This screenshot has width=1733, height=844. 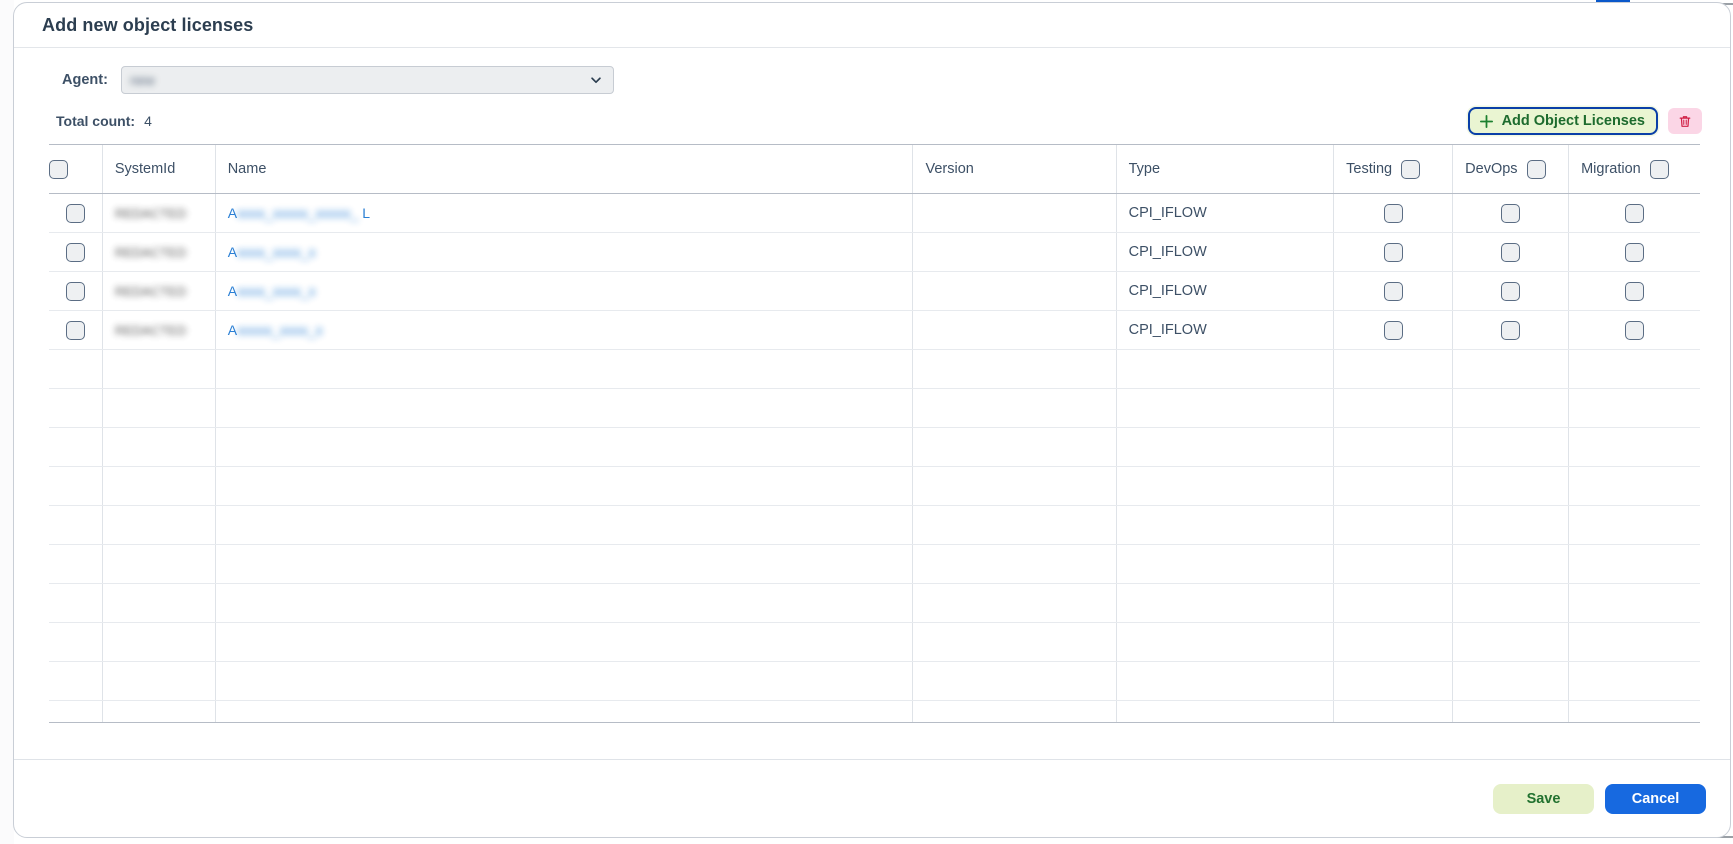 What do you see at coordinates (872, 25) in the screenshot?
I see `dialog-header: Add new object licenses` at bounding box center [872, 25].